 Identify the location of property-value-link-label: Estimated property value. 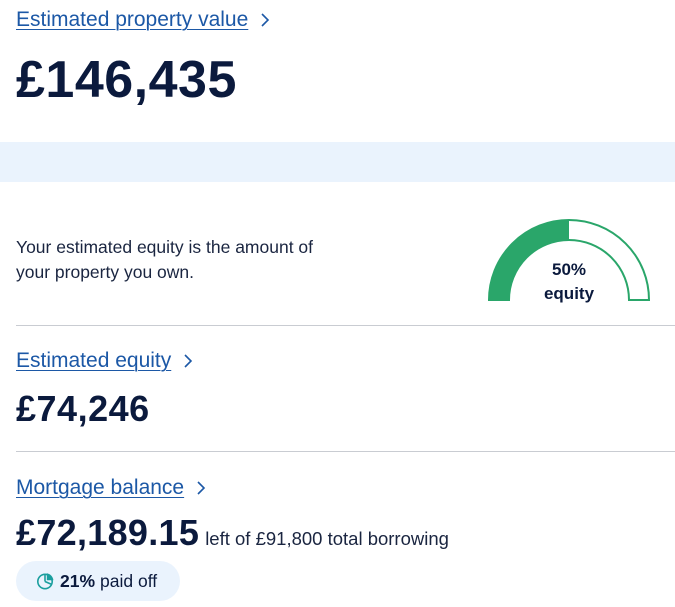
(132, 20).